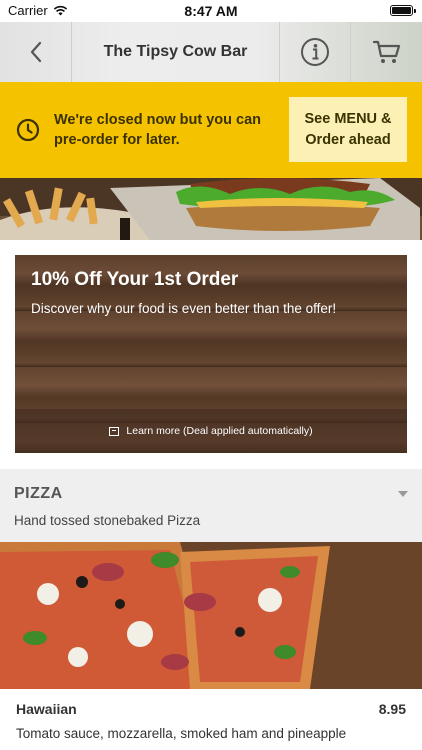 This screenshot has height=750, width=422. Describe the element at coordinates (38, 493) in the screenshot. I see `category-title: PIZZA` at that location.